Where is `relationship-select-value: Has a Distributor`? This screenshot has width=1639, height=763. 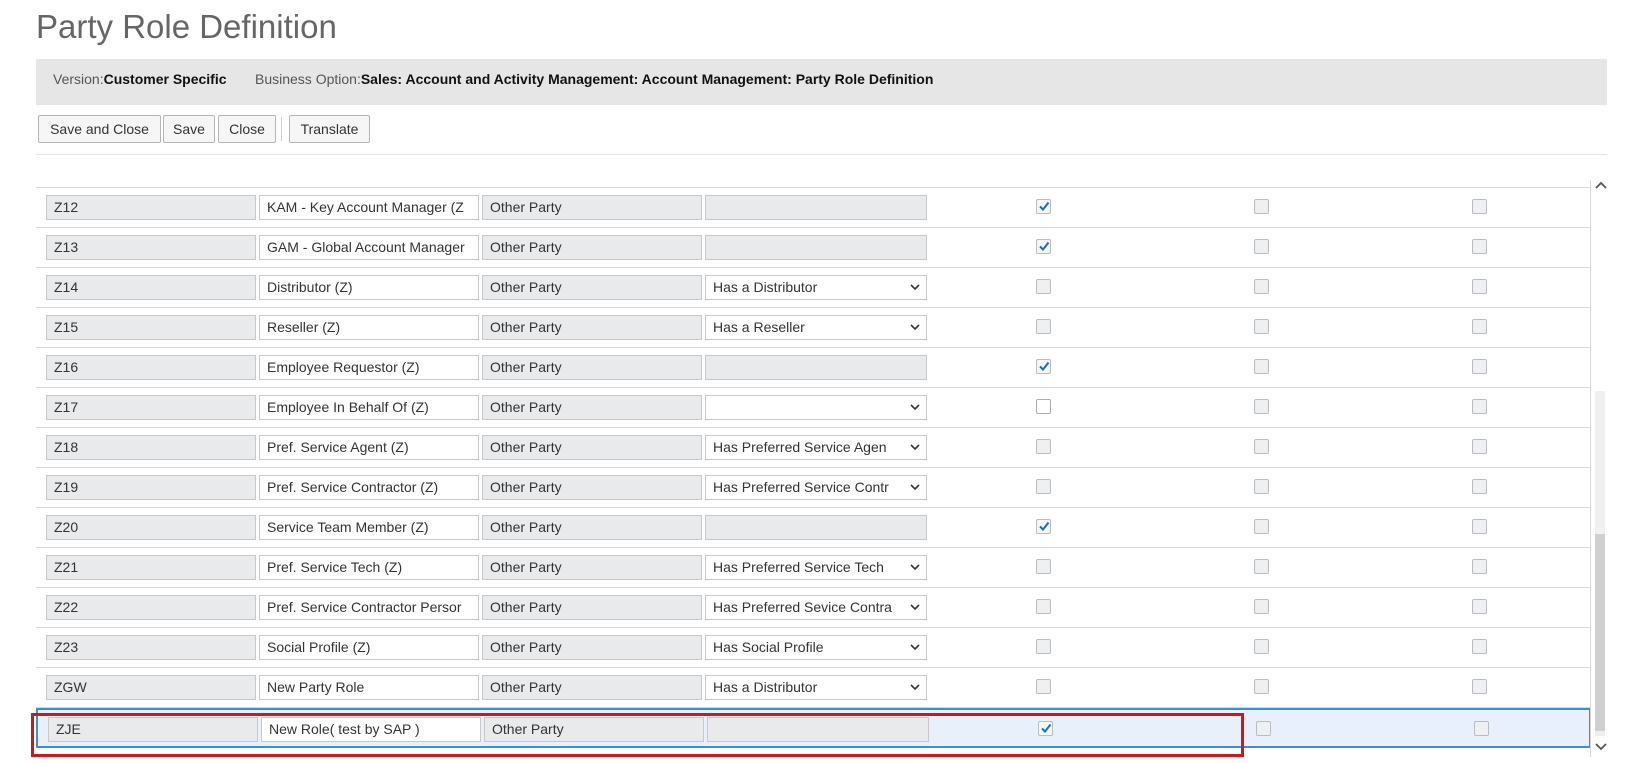
relationship-select-value: Has a Distributor is located at coordinates (765, 687).